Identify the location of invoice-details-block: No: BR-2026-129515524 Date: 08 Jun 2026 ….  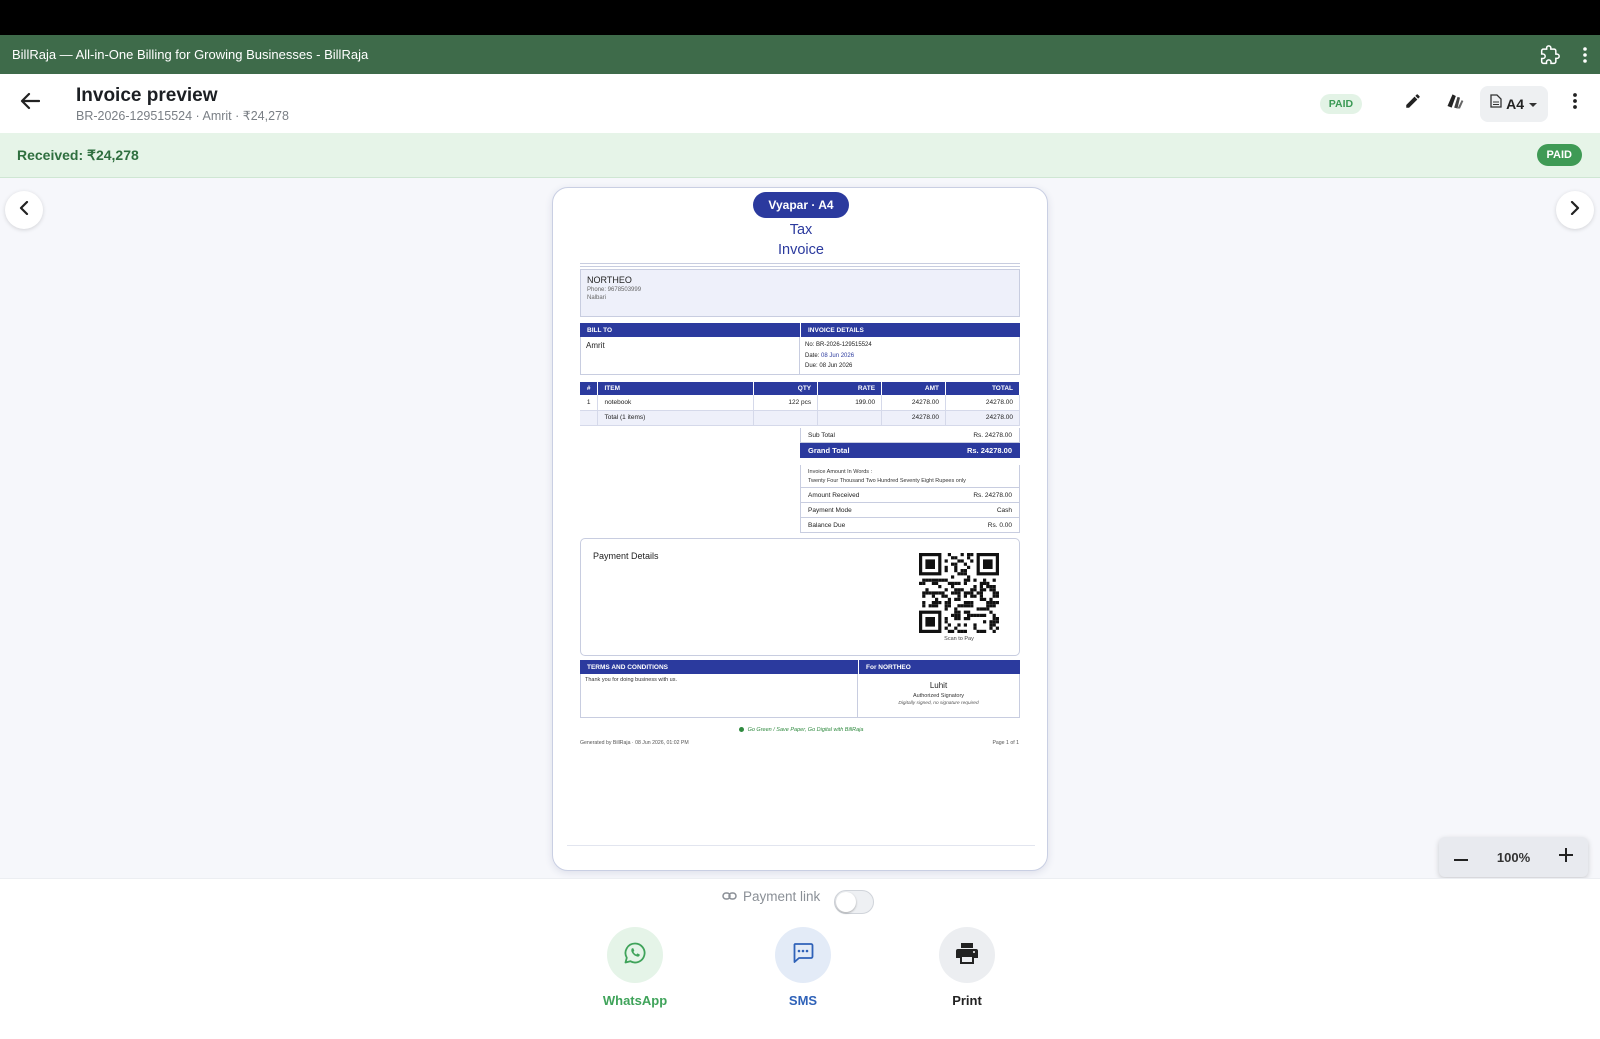
(910, 356).